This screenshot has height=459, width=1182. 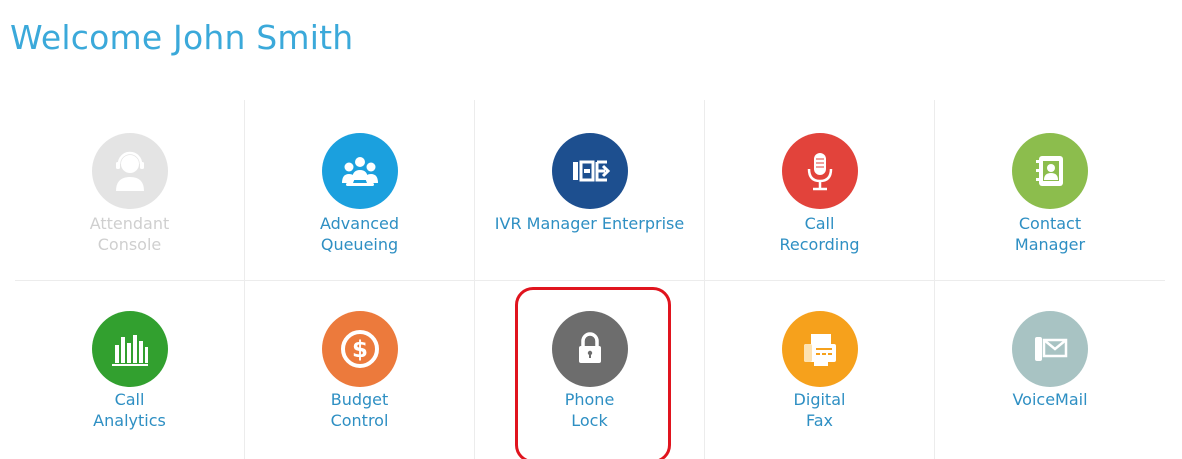 I want to click on tile-contact-manager: Contact Manager, so click(x=1050, y=190).